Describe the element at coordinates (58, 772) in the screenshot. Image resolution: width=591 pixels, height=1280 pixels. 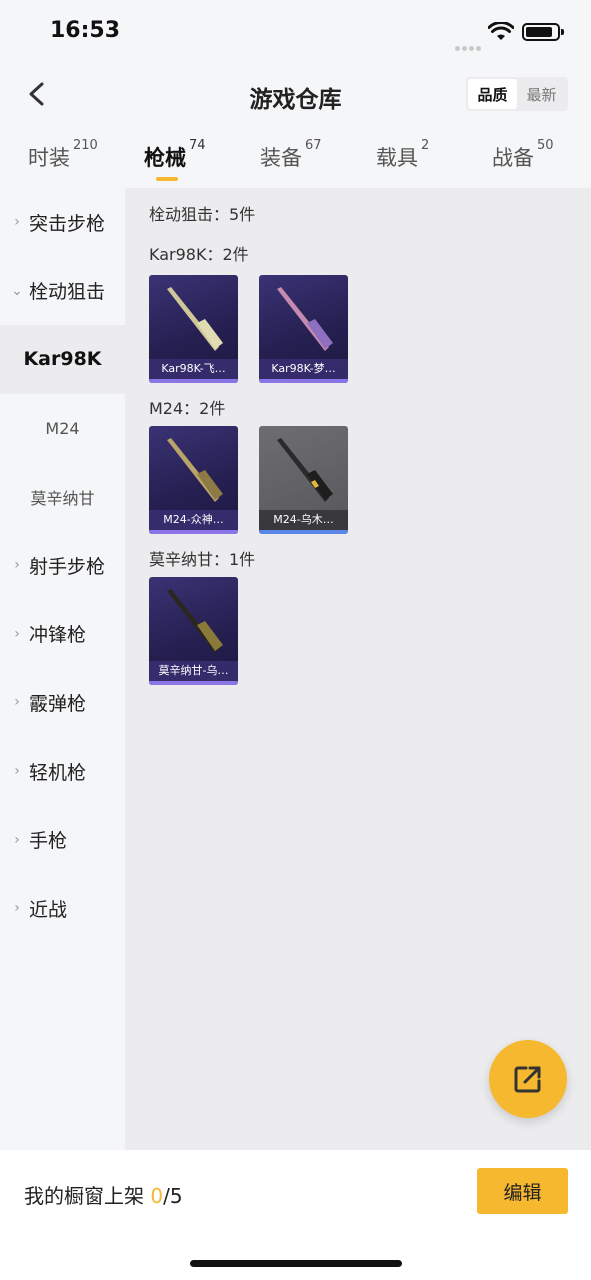
I see `sidebar-item-label: 轻机枪` at that location.